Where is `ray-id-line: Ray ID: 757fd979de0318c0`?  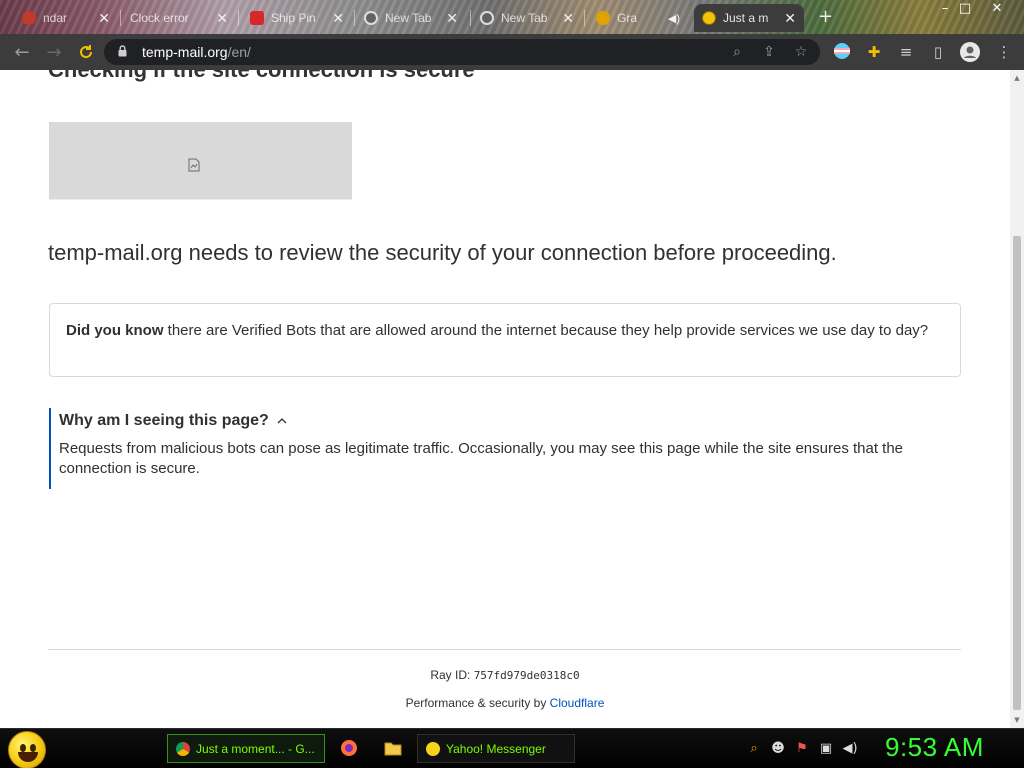 ray-id-line: Ray ID: 757fd979de0318c0 is located at coordinates (505, 675).